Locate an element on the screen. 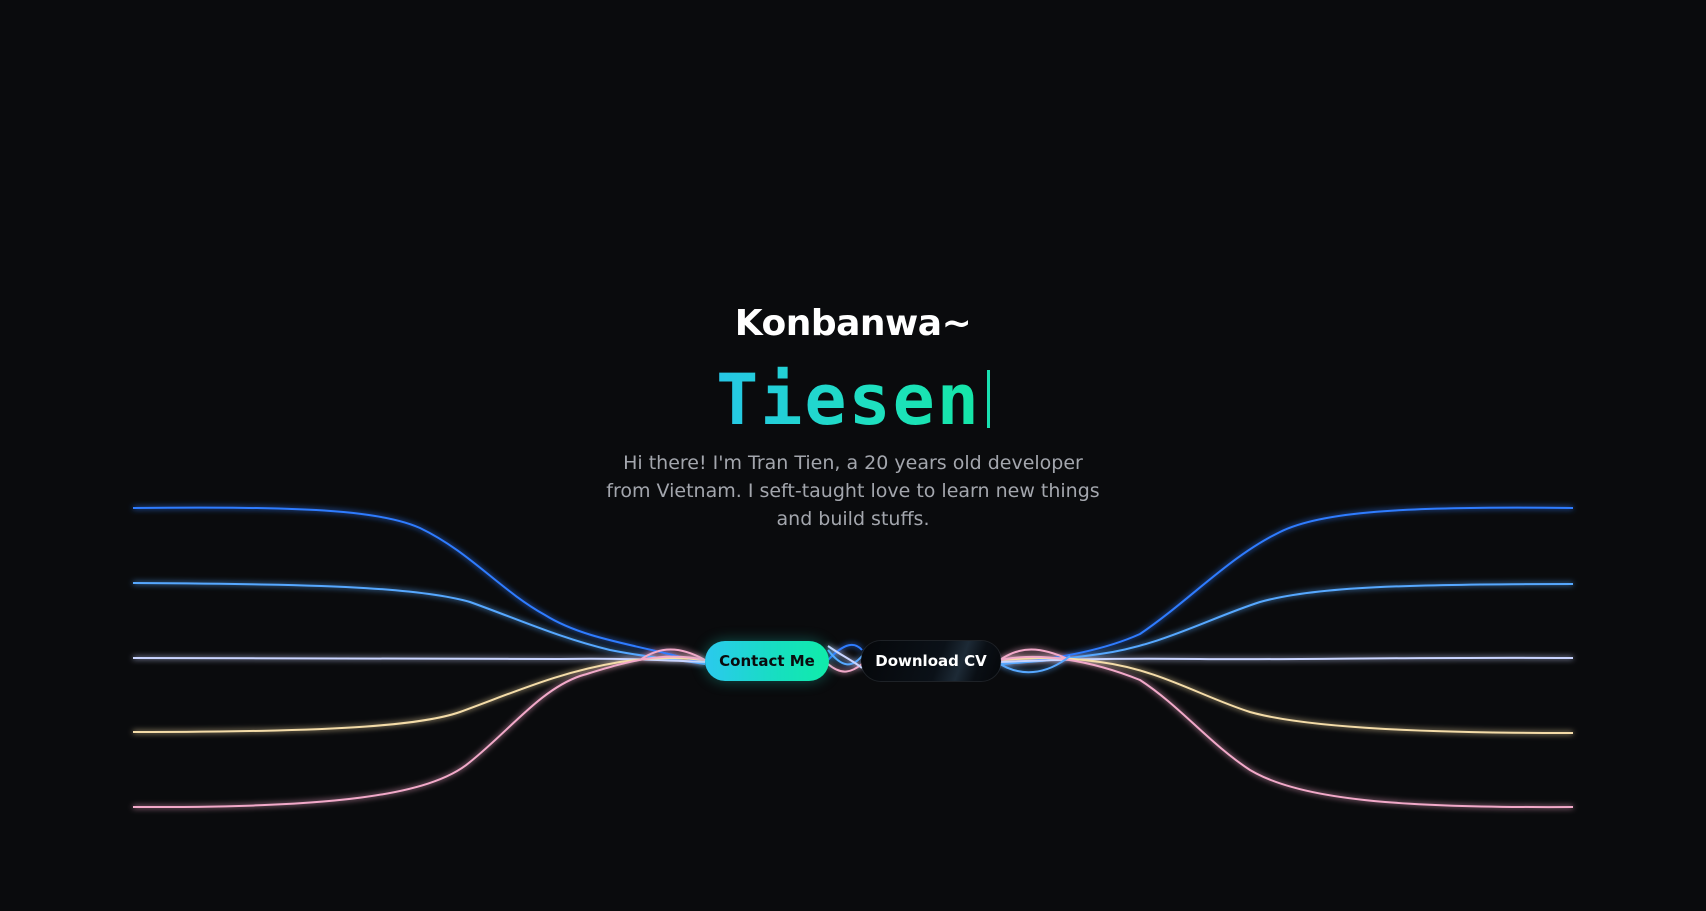 The width and height of the screenshot is (1706, 911). wave-line-lightblue-left is located at coordinates (419, 623).